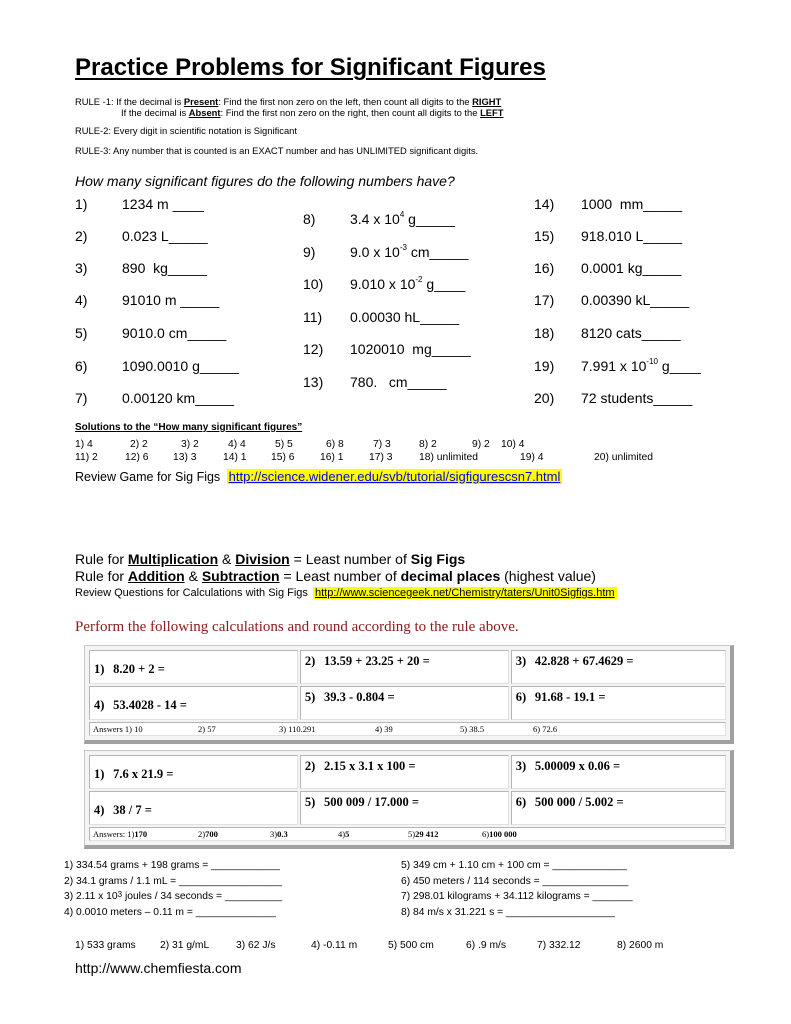 The height and width of the screenshot is (1024, 791). Describe the element at coordinates (147, 300) in the screenshot. I see `sigfig-item: 4) 91010 m _____` at that location.